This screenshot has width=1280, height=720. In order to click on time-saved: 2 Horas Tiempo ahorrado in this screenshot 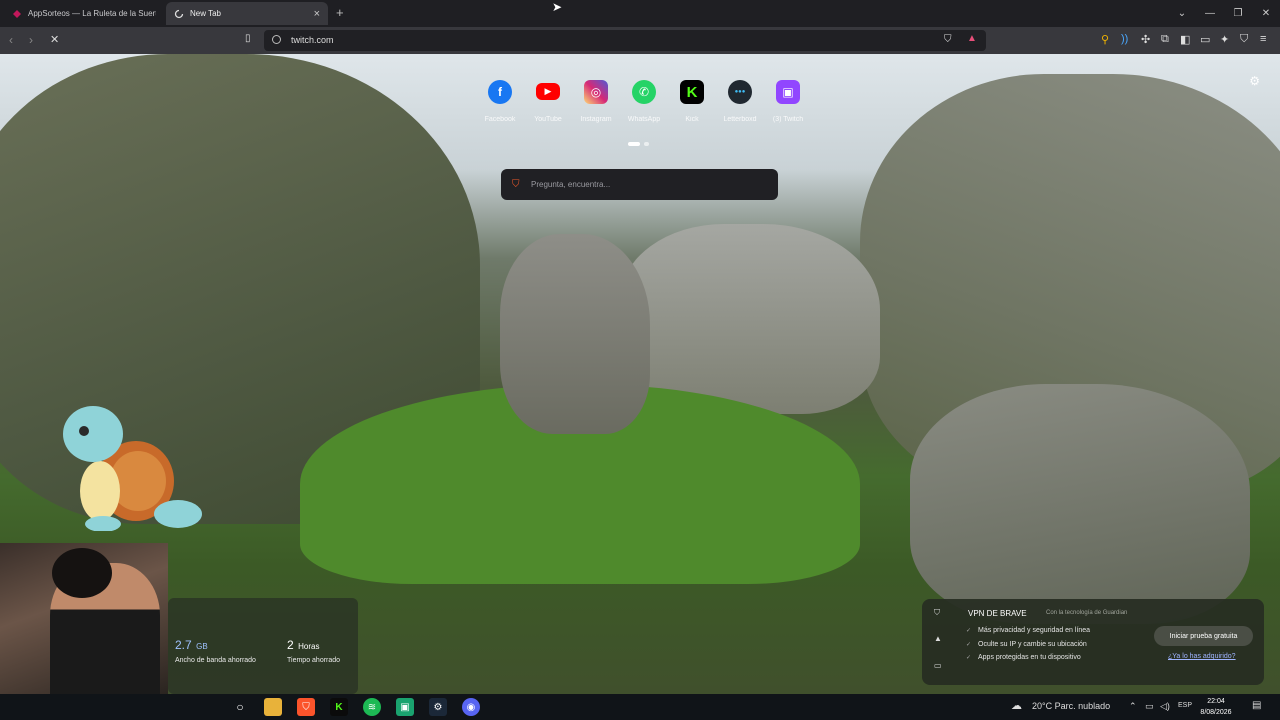, I will do `click(313, 650)`.